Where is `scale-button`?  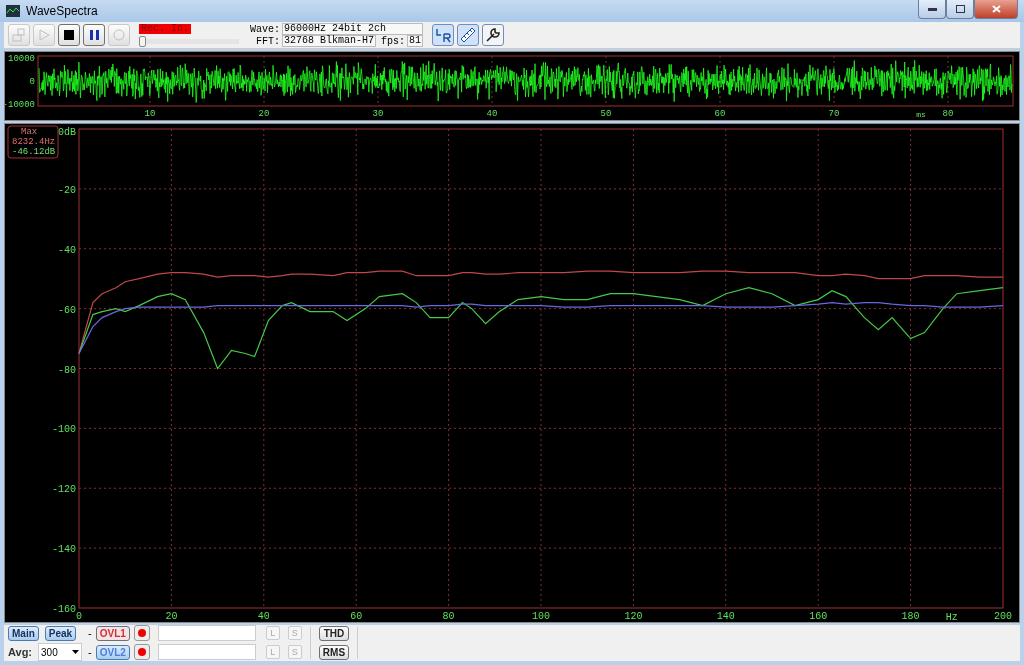 scale-button is located at coordinates (468, 35).